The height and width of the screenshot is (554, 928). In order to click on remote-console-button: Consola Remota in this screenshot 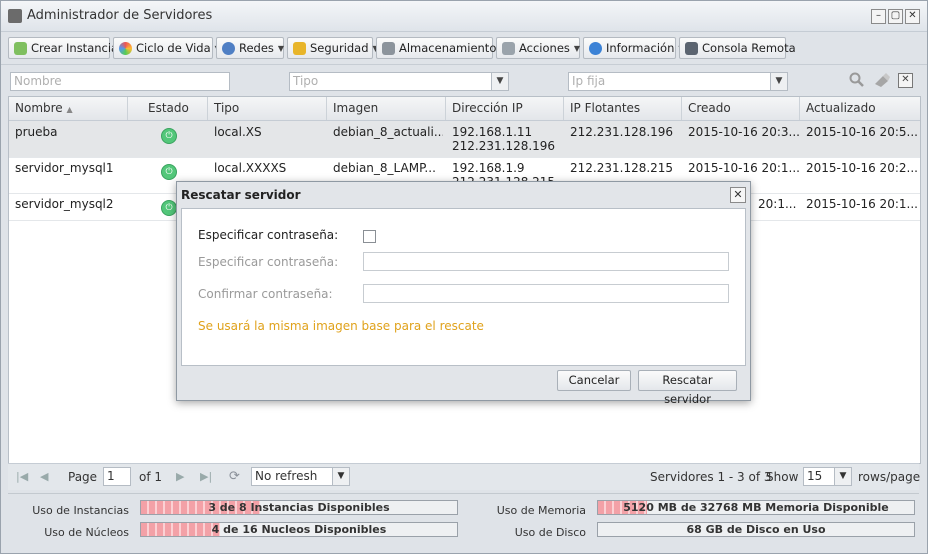, I will do `click(737, 48)`.